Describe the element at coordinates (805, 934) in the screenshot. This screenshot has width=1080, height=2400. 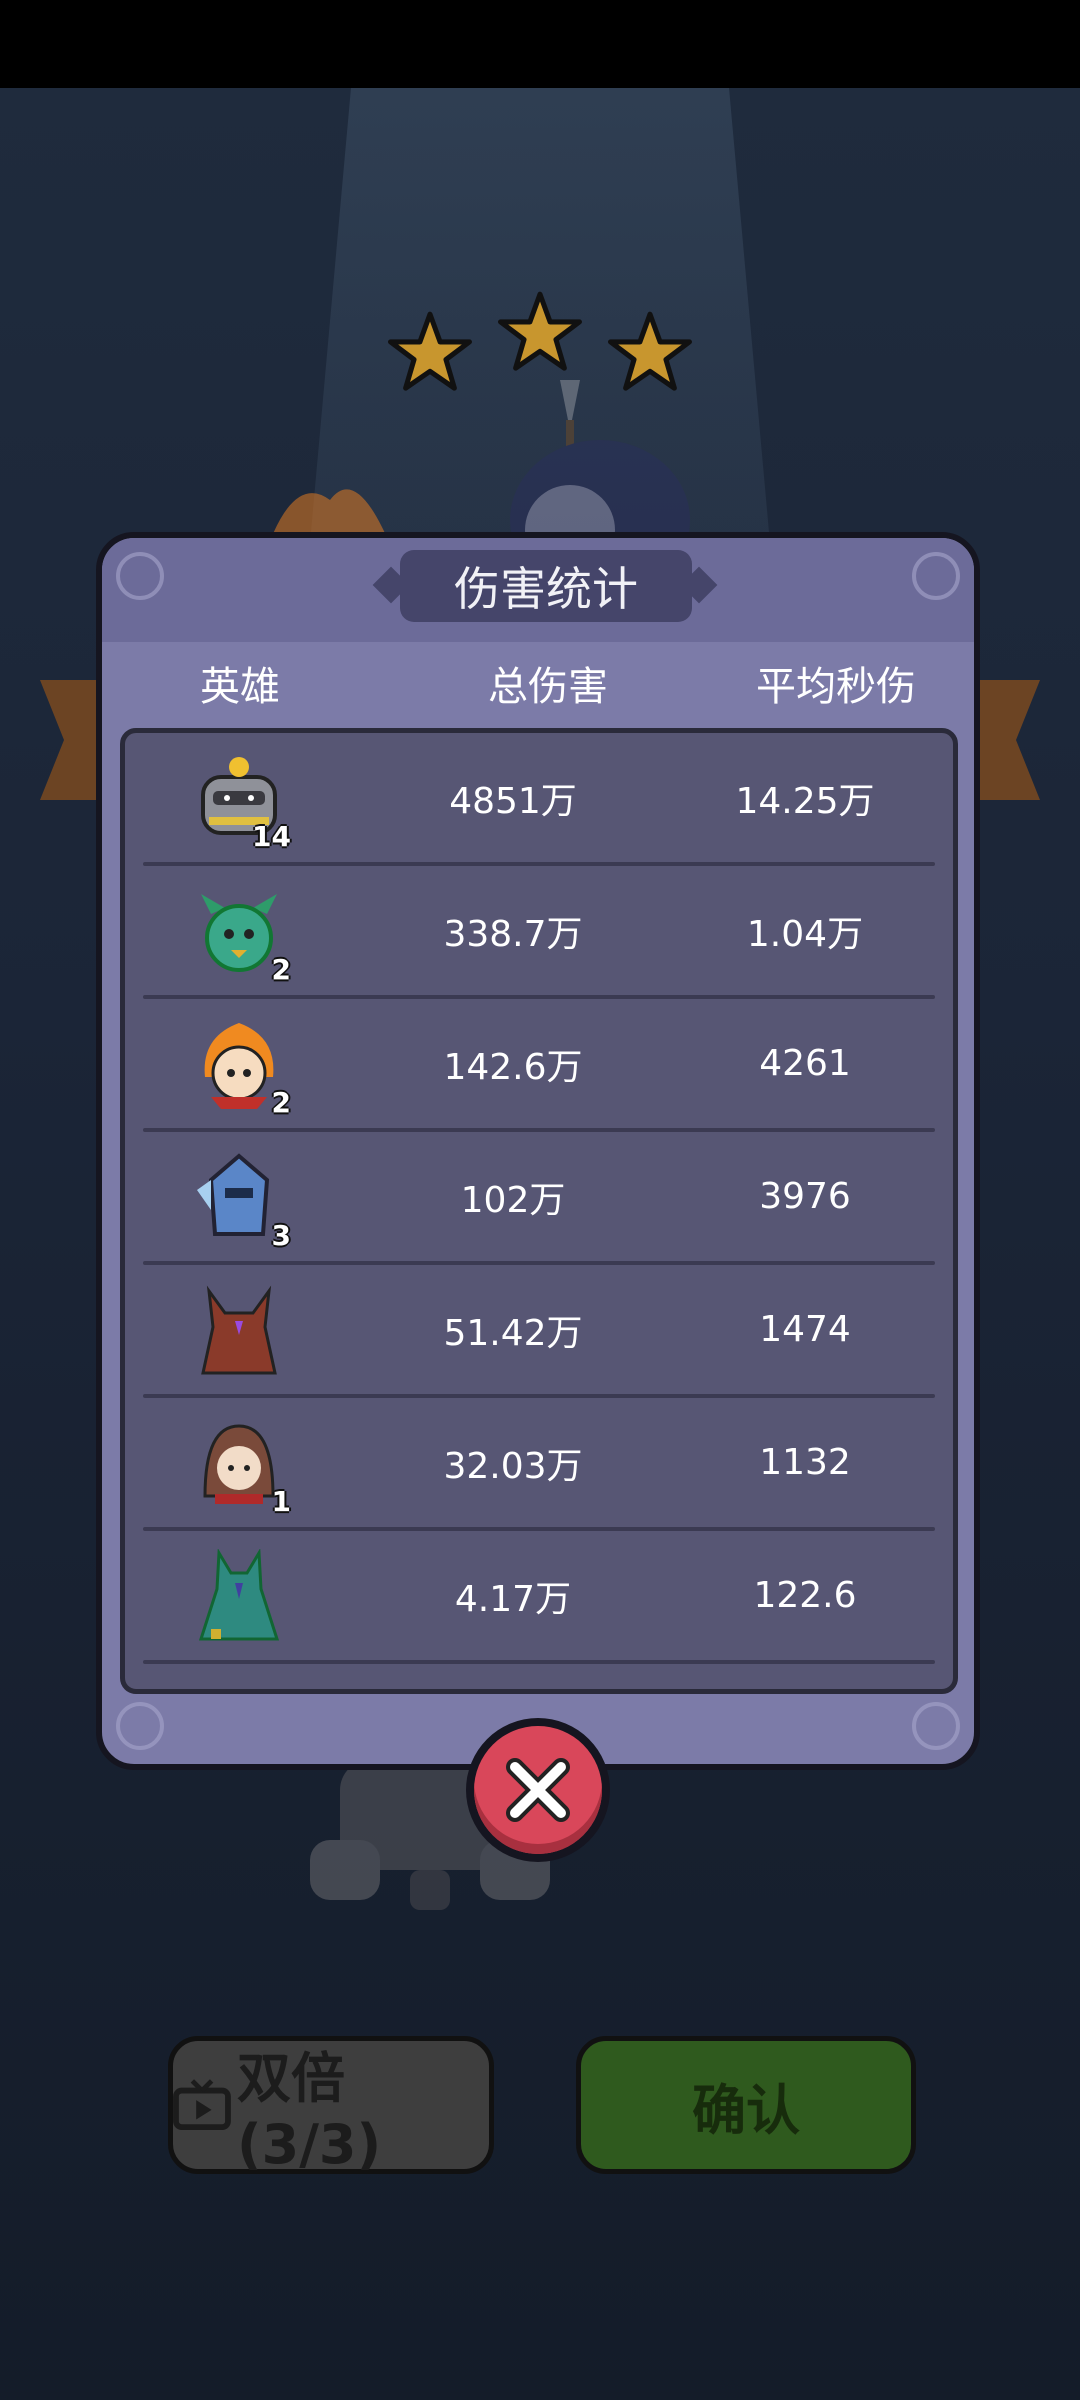
I see `avg-dps-value: 1.04万` at that location.